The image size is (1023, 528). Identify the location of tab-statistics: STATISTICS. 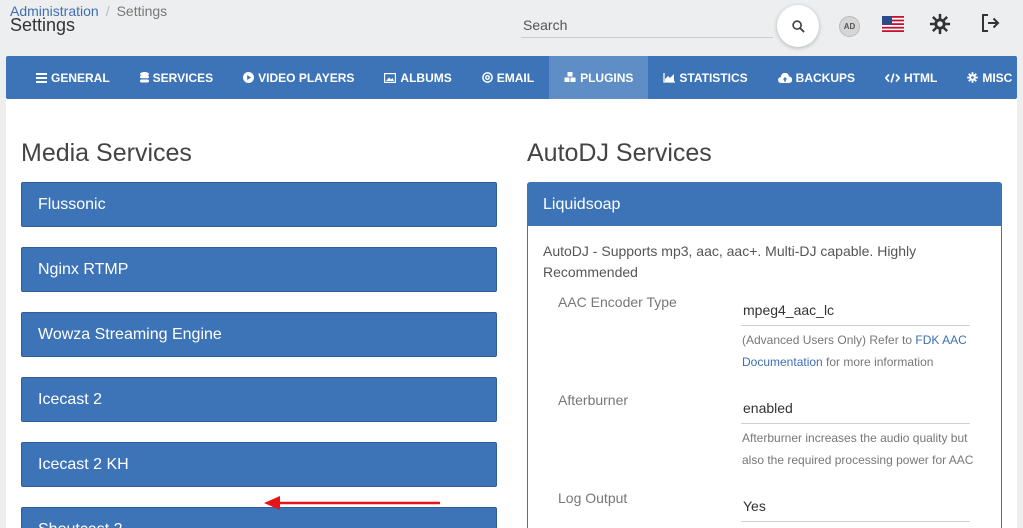
(705, 77).